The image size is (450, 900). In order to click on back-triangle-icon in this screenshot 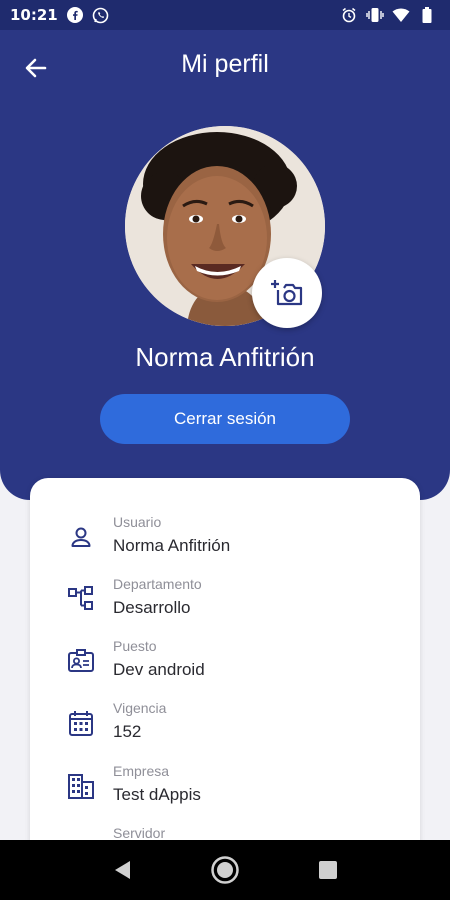, I will do `click(122, 870)`.